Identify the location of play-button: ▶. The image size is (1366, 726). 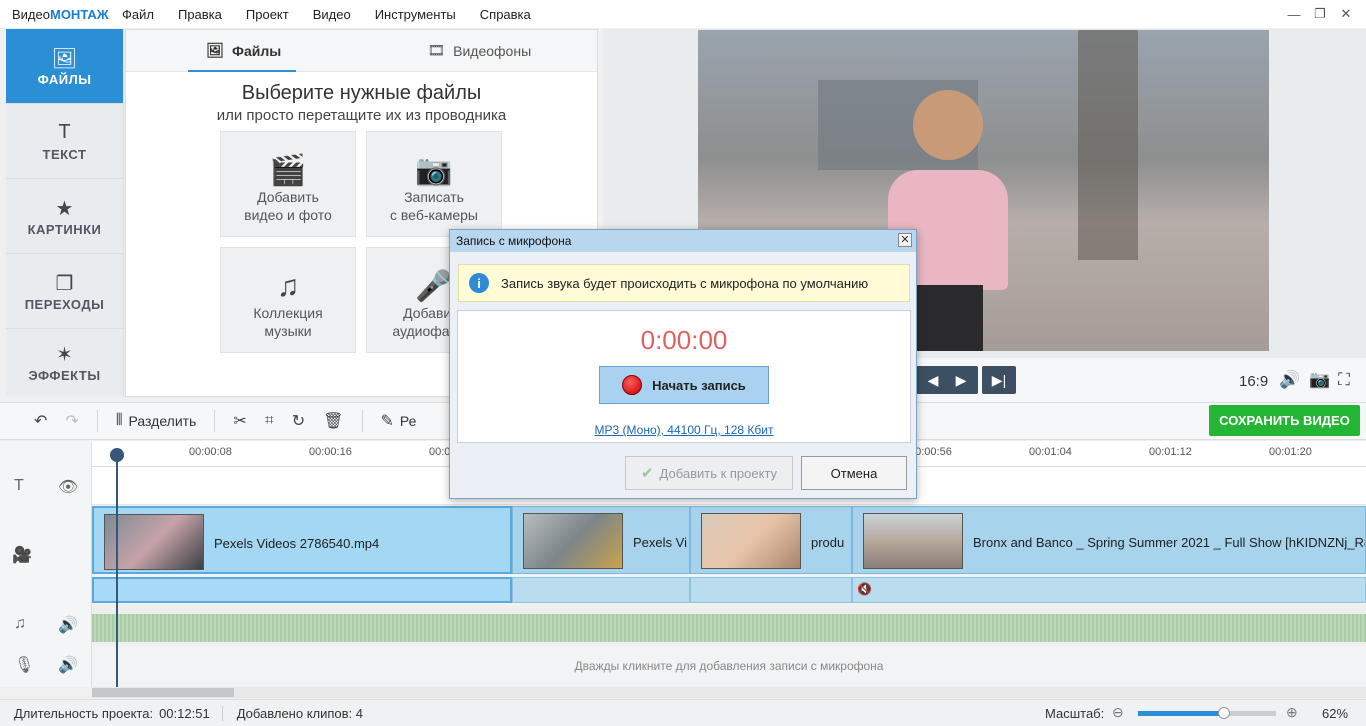
(961, 380).